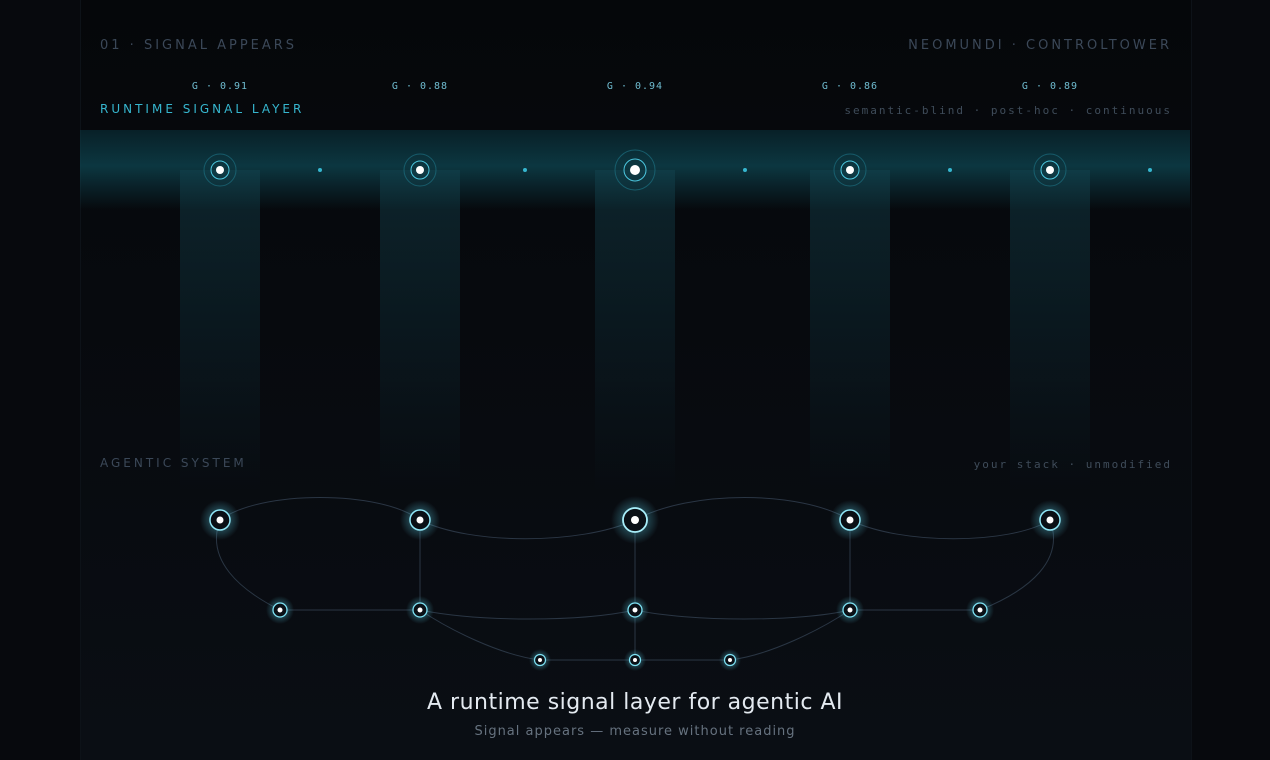 This screenshot has width=1270, height=760. I want to click on tagline: Signal appears — measure without reading, so click(635, 731).